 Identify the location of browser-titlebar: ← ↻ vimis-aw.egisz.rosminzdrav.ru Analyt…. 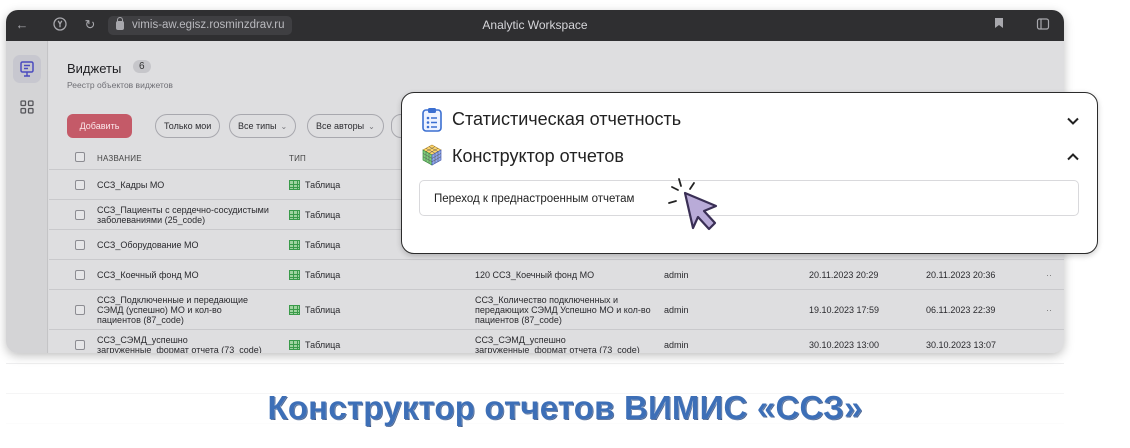
(535, 25).